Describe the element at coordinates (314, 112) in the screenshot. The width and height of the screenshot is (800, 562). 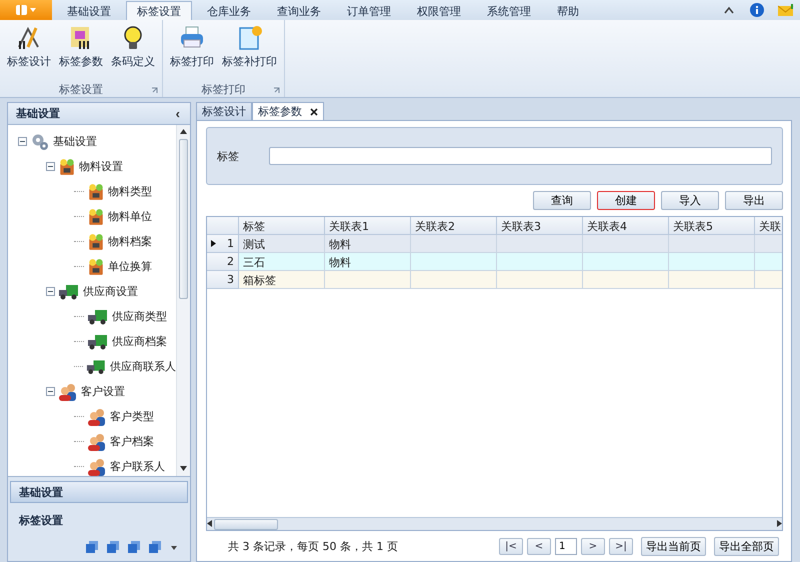
I see `close-icon` at that location.